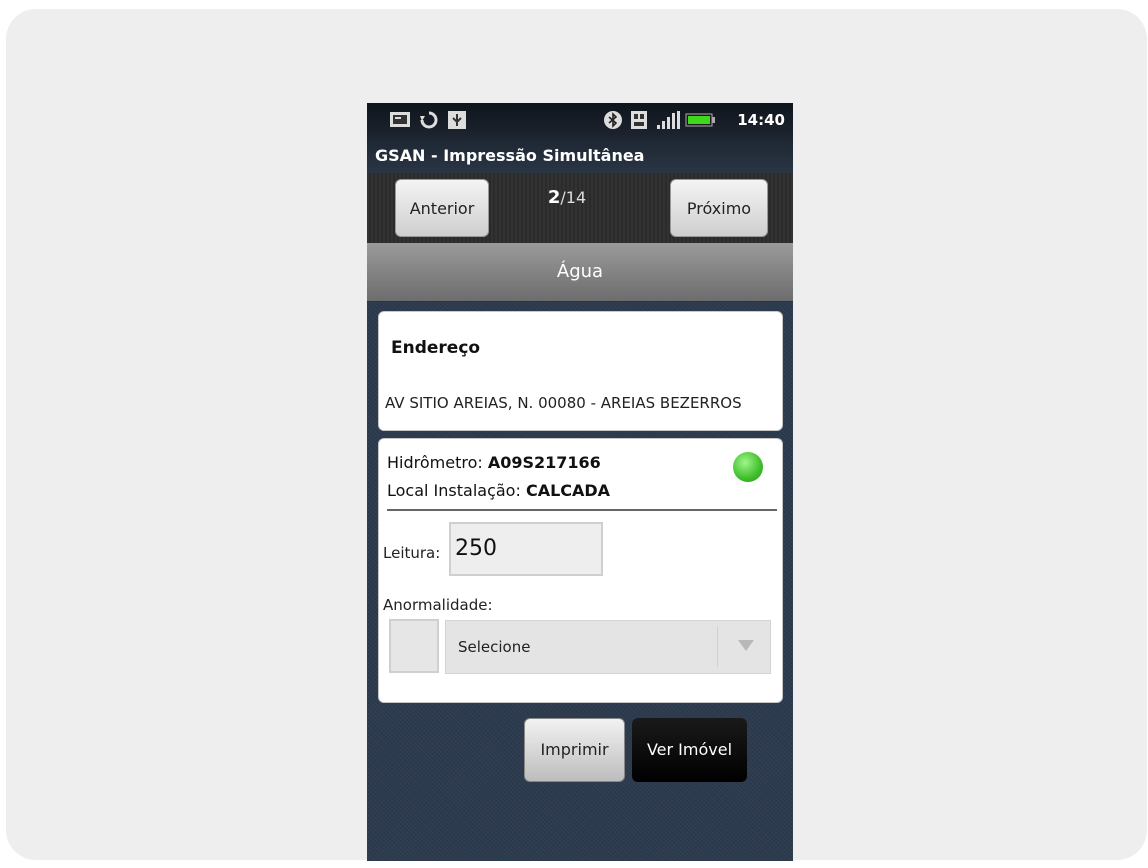 This screenshot has width=1148, height=868. Describe the element at coordinates (748, 467) in the screenshot. I see `status-indicator-icon` at that location.